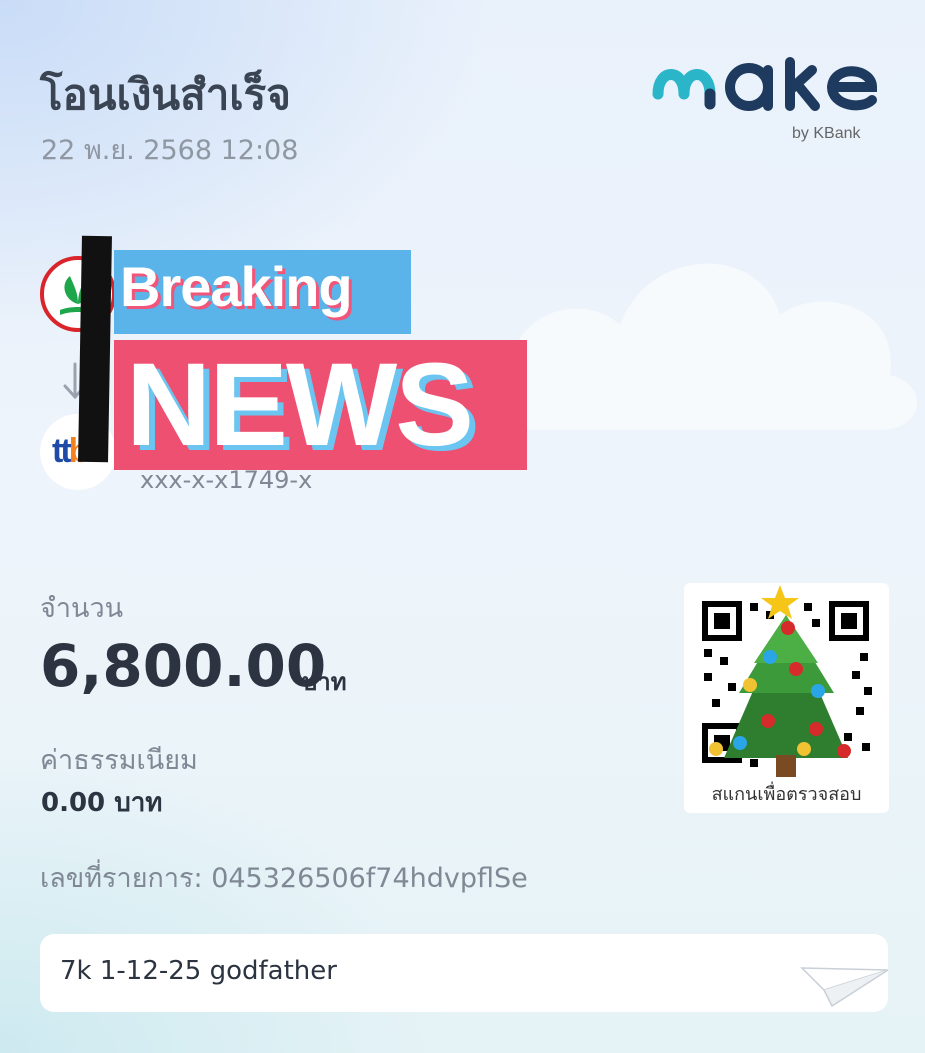  What do you see at coordinates (198, 971) in the screenshot?
I see `memo-text: 7k 1-12-25 godfather` at bounding box center [198, 971].